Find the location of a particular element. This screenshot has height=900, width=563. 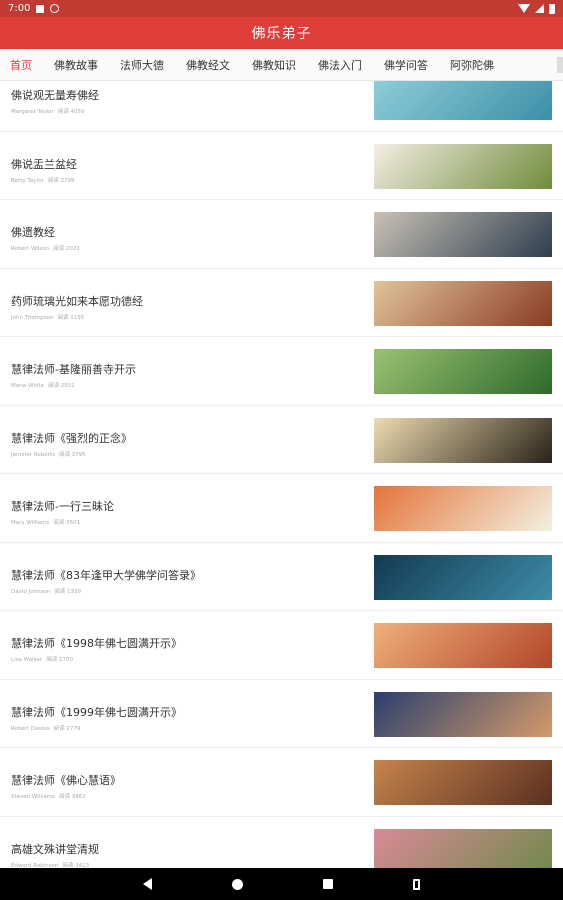

tab-masters: 法师大德 is located at coordinates (142, 65).